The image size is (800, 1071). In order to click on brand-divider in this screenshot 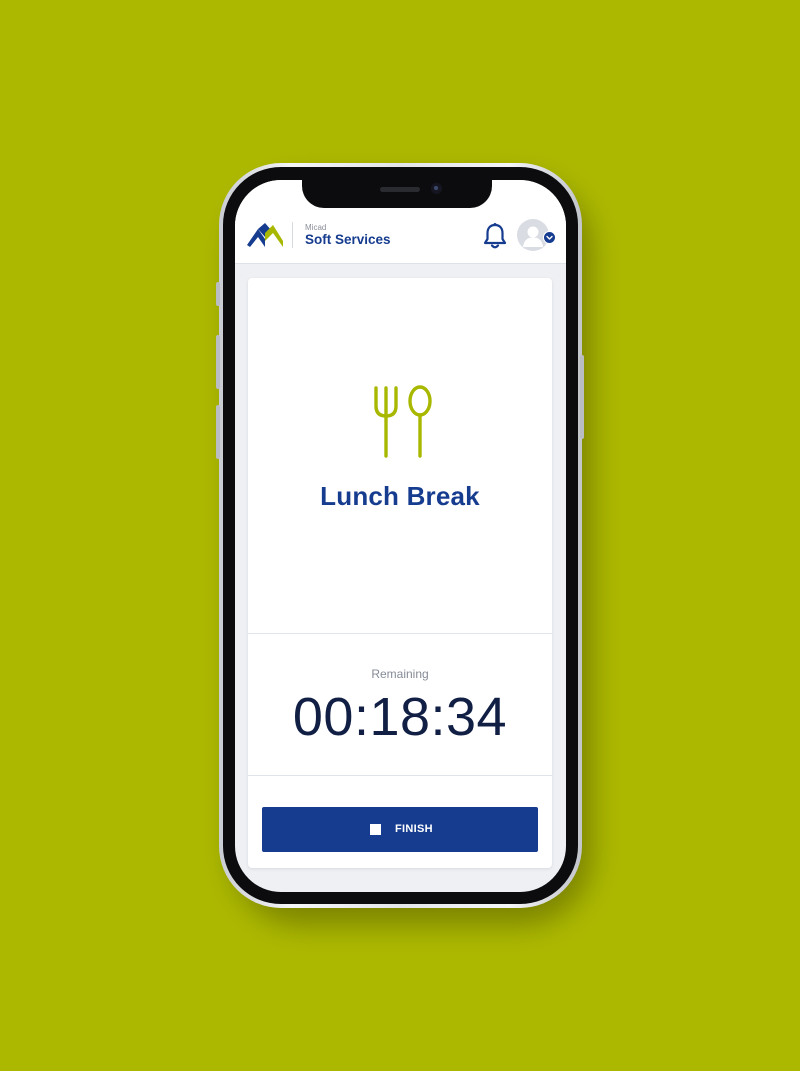, I will do `click(292, 235)`.